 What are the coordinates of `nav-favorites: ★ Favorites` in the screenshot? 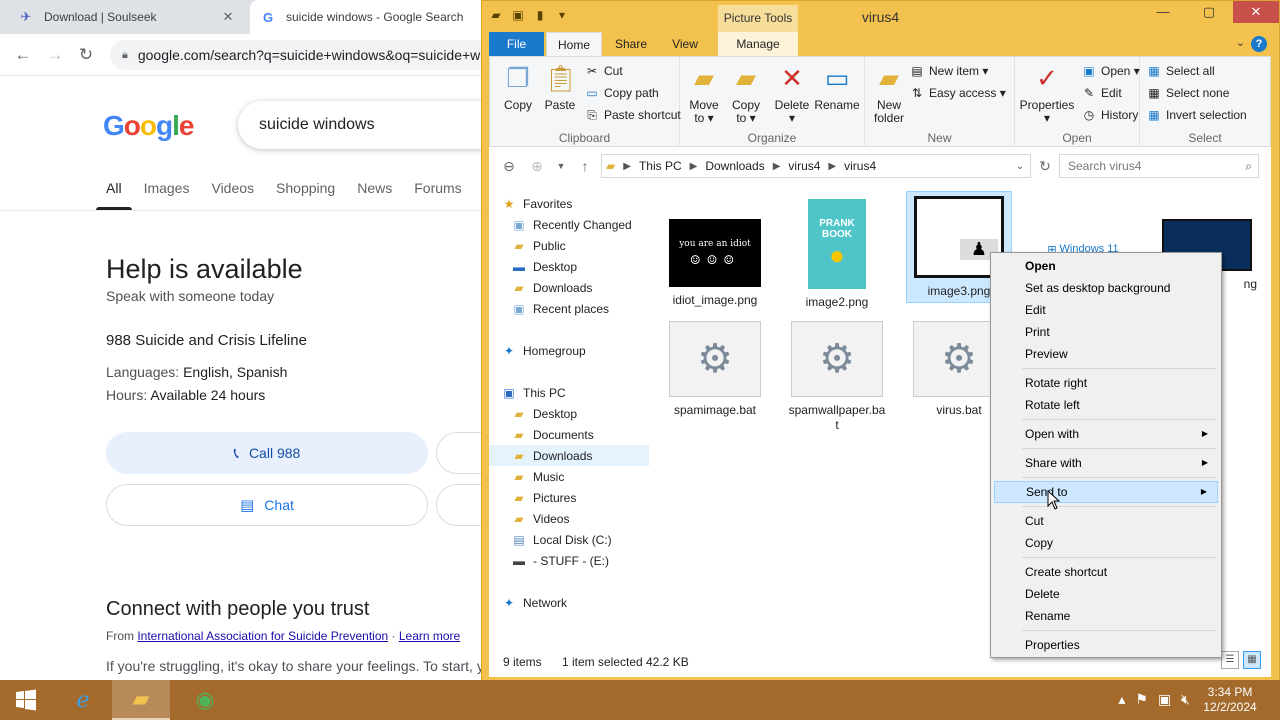 It's located at (580, 203).